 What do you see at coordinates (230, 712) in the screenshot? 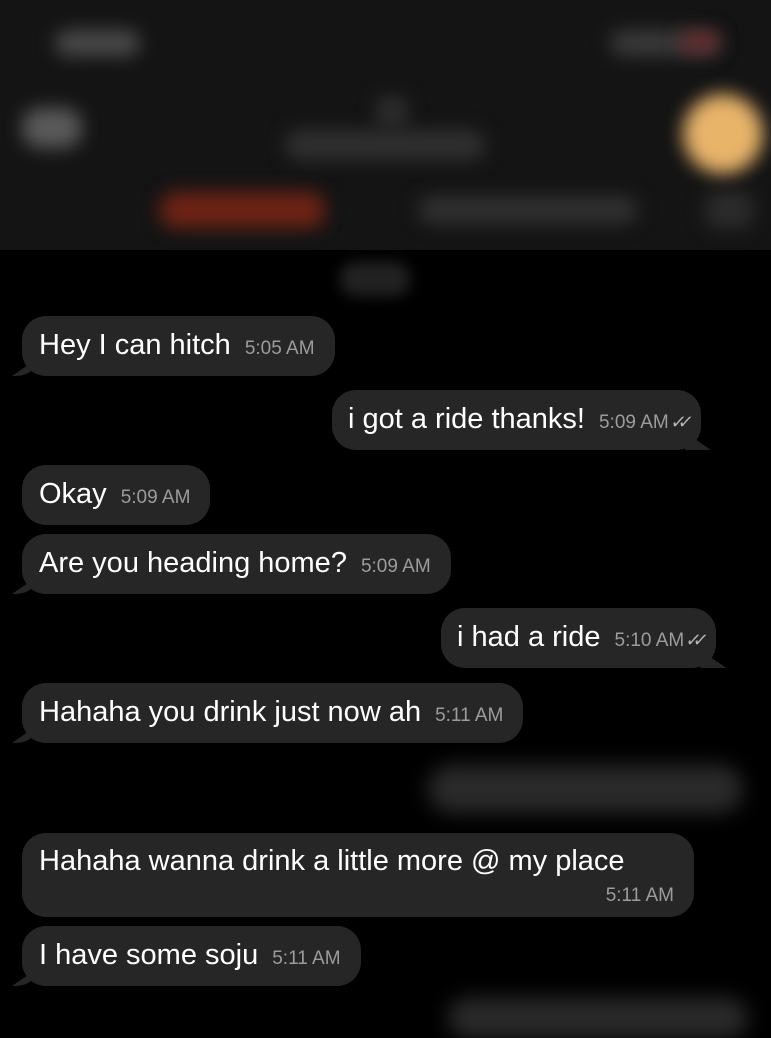
I see `message-text: Hahaha you drink just now ah` at bounding box center [230, 712].